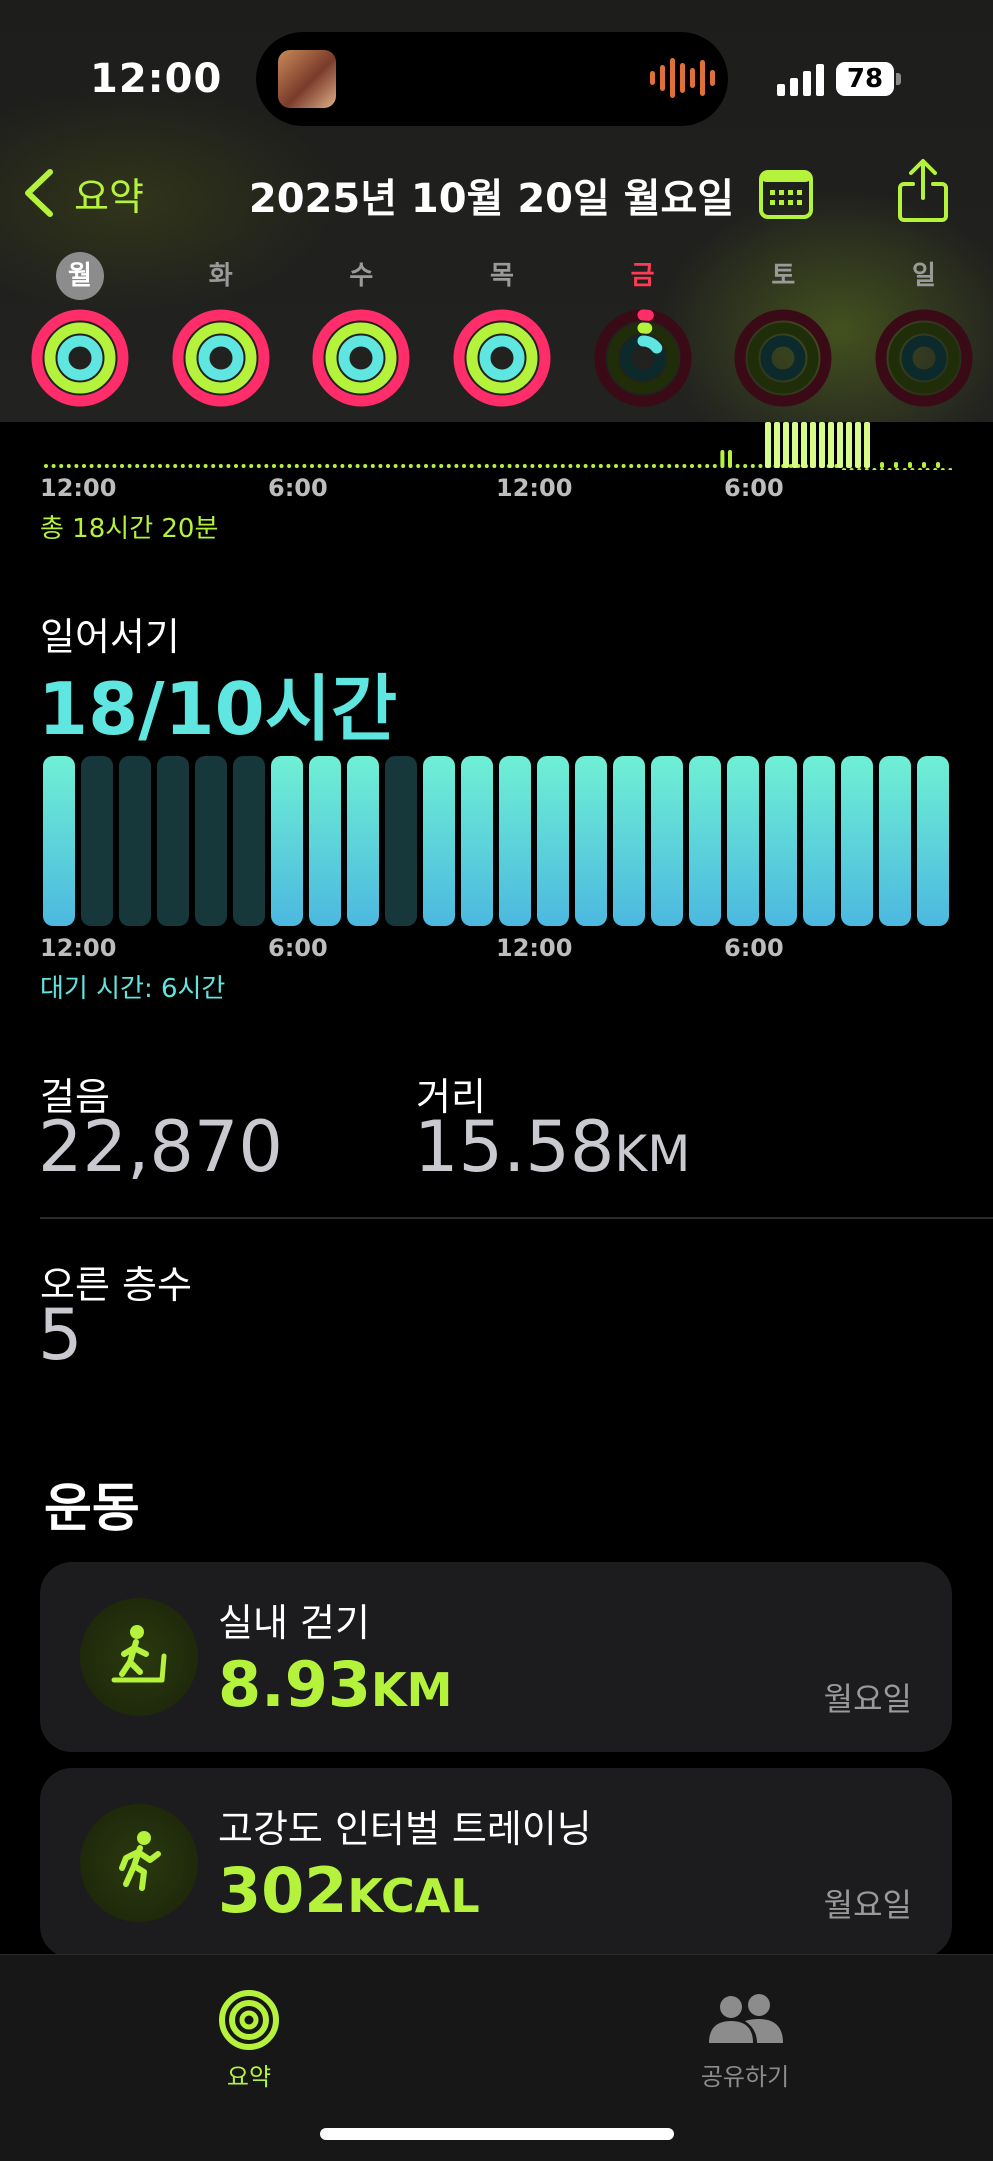 This screenshot has width=993, height=2161. I want to click on day-3: 목, so click(502, 330).